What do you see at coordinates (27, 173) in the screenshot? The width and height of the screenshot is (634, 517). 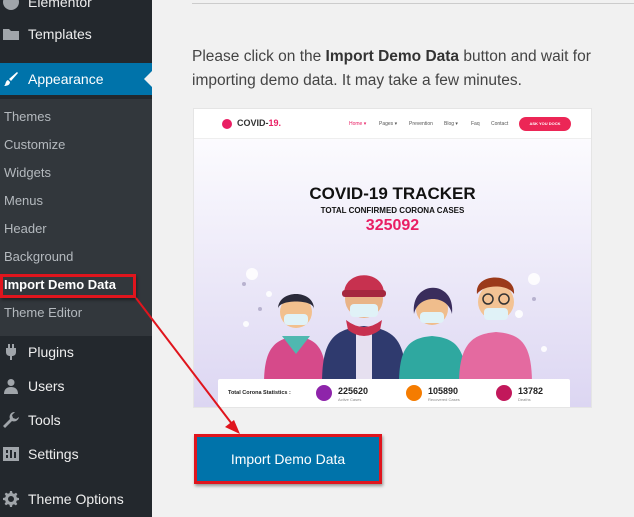 I see `submenu-widgets: Widgets` at bounding box center [27, 173].